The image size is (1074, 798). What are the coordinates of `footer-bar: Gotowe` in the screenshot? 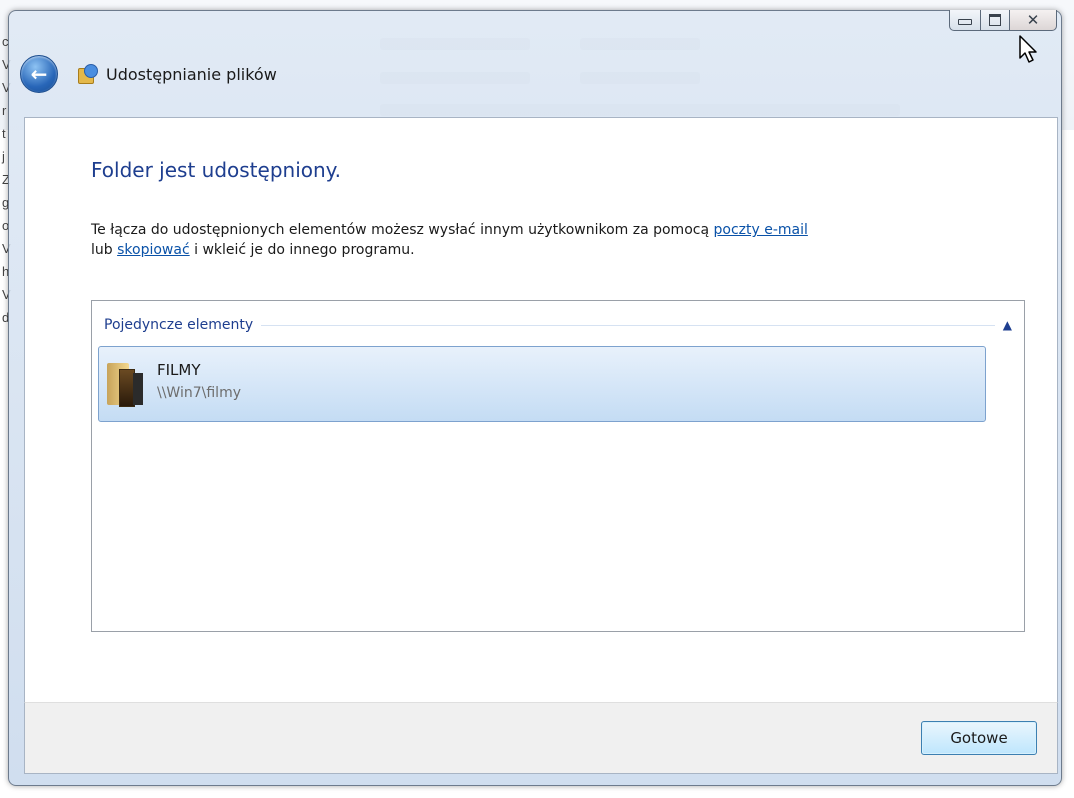 It's located at (541, 738).